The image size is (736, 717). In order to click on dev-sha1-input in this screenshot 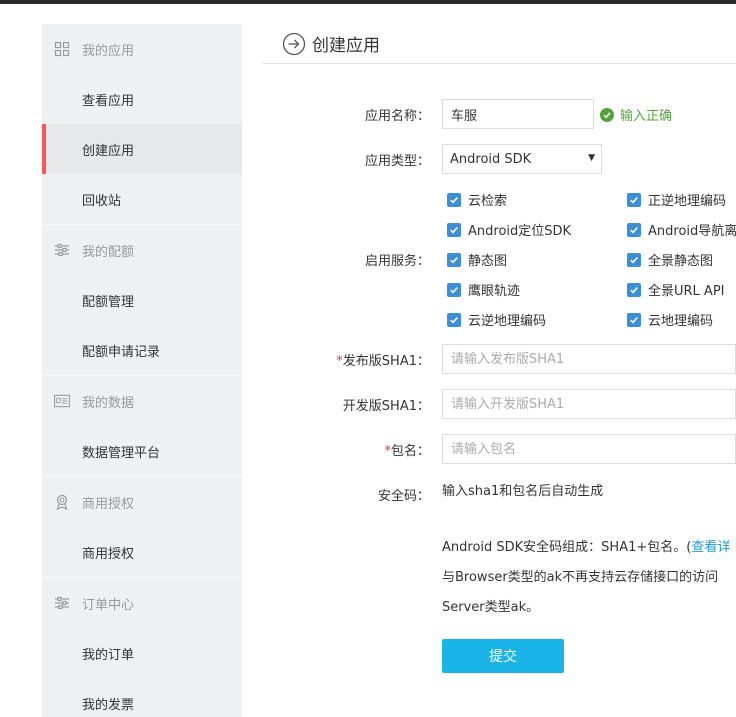, I will do `click(589, 404)`.